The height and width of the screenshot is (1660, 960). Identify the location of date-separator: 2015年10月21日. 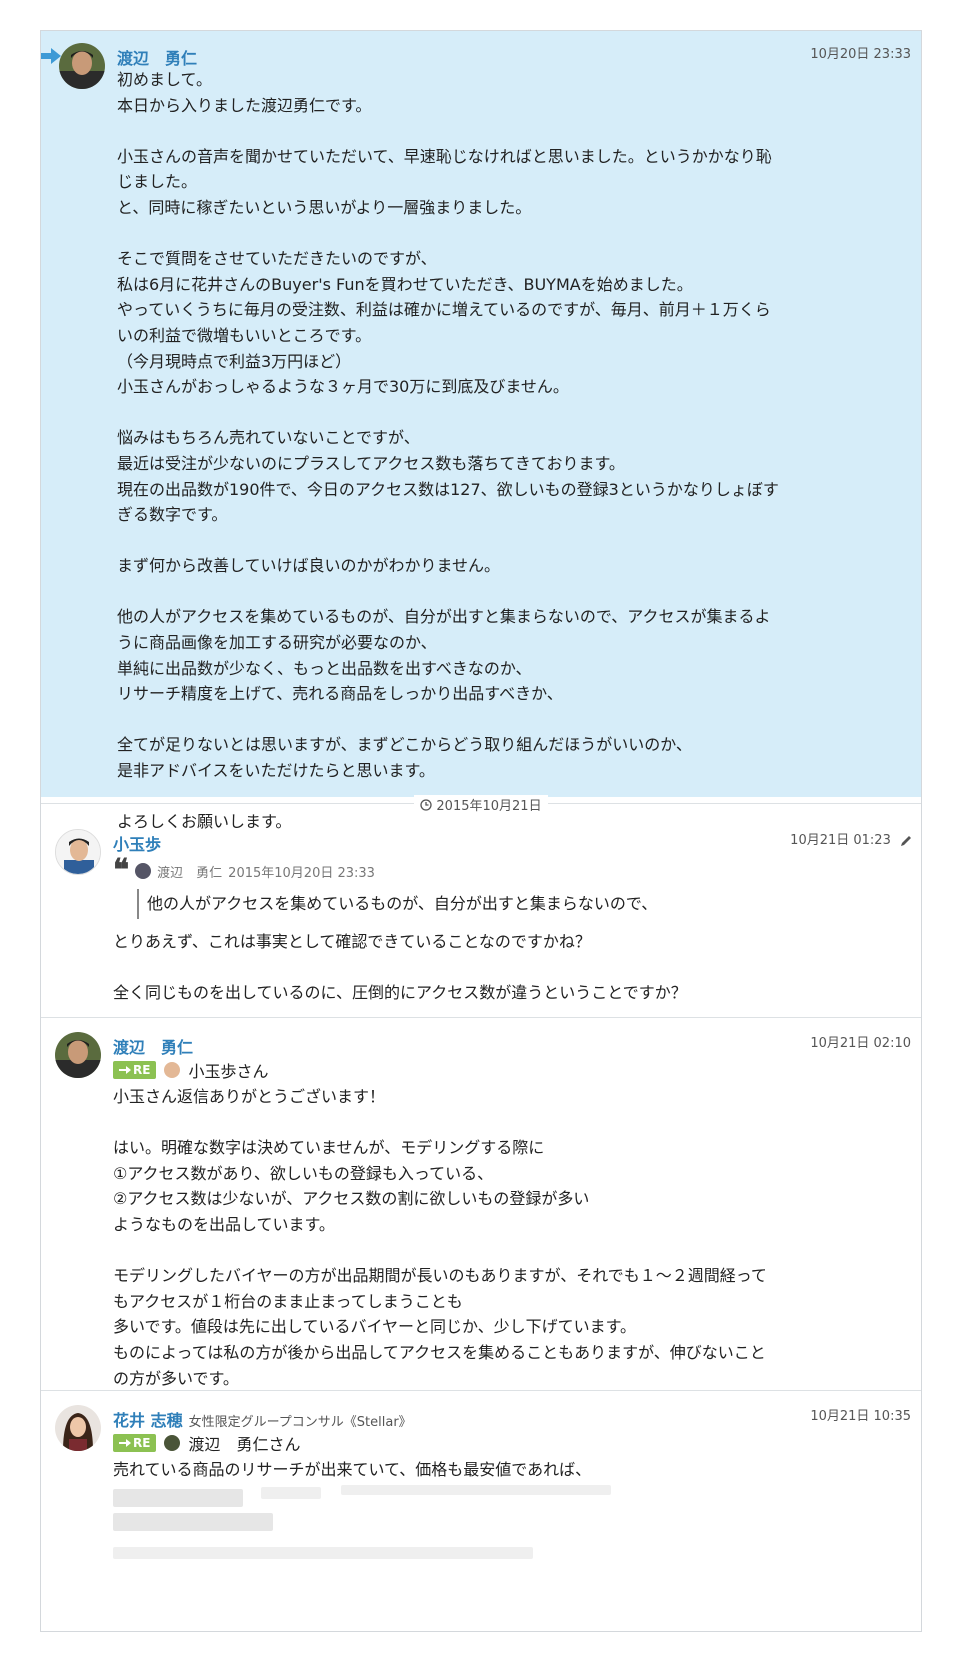
(481, 805).